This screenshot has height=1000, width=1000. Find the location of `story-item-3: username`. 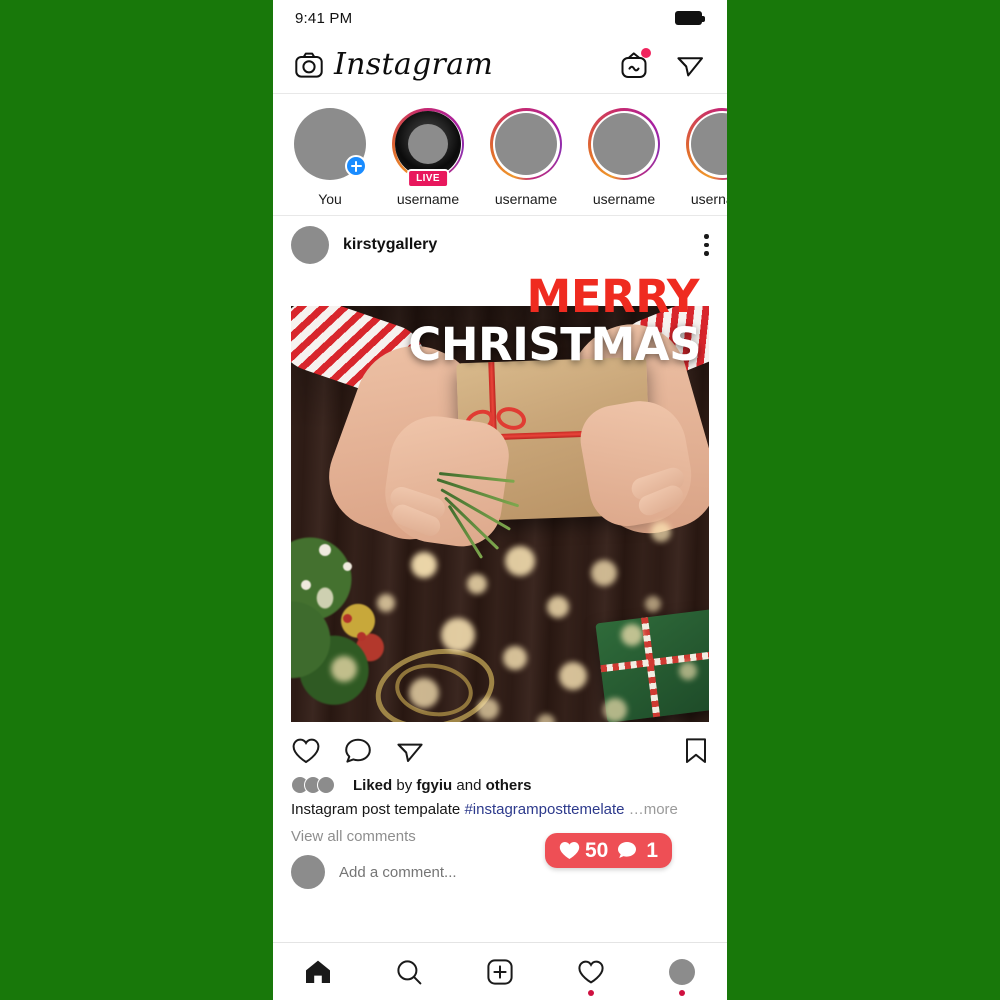

story-item-3: username is located at coordinates (526, 157).